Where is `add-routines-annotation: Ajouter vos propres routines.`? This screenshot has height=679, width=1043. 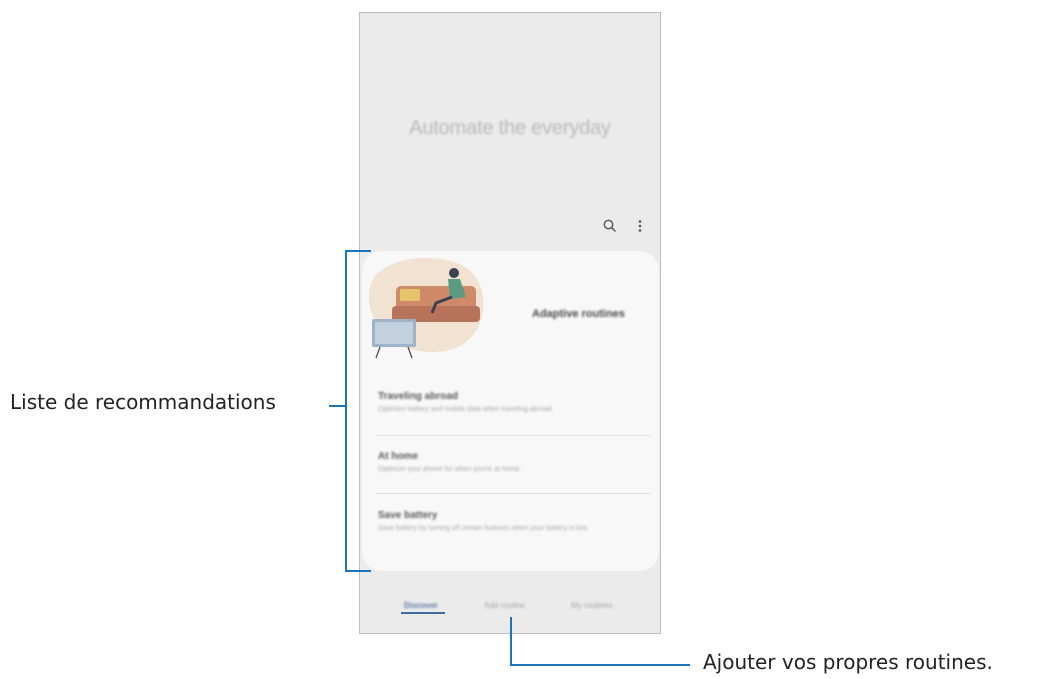 add-routines-annotation: Ajouter vos propres routines. is located at coordinates (848, 662).